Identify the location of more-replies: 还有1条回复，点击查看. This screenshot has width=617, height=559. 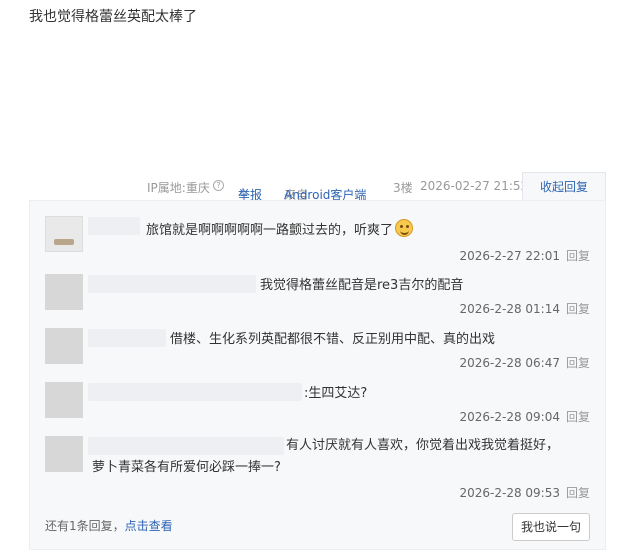
(109, 525).